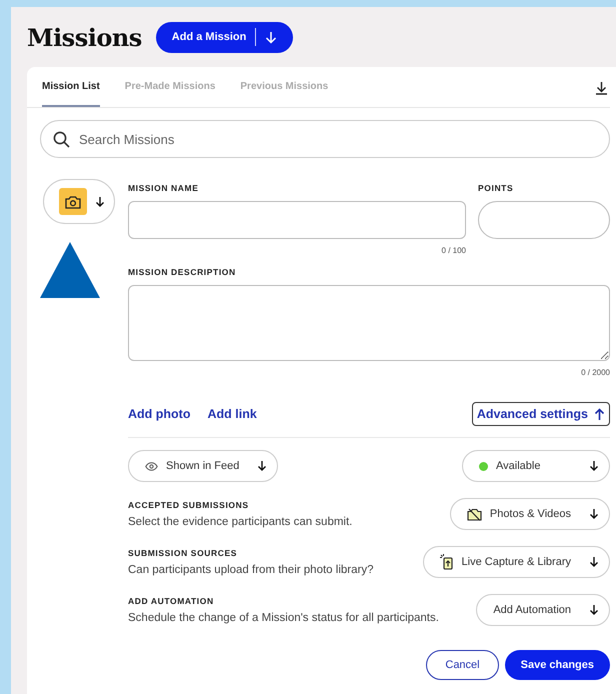  Describe the element at coordinates (240, 522) in the screenshot. I see `setting-description: Select the evidence participants can submit.` at that location.